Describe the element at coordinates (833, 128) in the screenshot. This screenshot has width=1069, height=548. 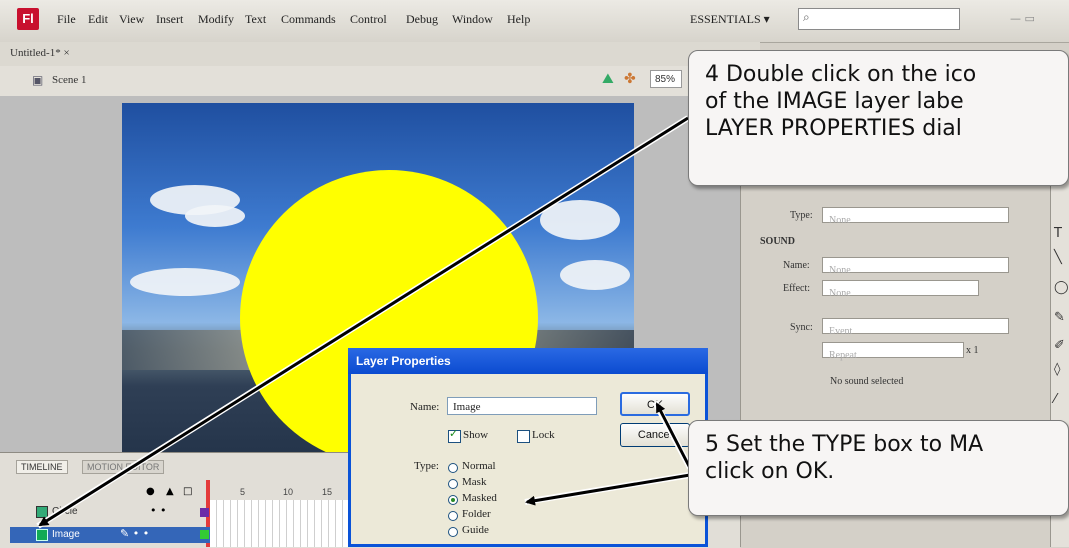
I see `callout-step4-line3: LAYER PROPERTIES dial` at that location.